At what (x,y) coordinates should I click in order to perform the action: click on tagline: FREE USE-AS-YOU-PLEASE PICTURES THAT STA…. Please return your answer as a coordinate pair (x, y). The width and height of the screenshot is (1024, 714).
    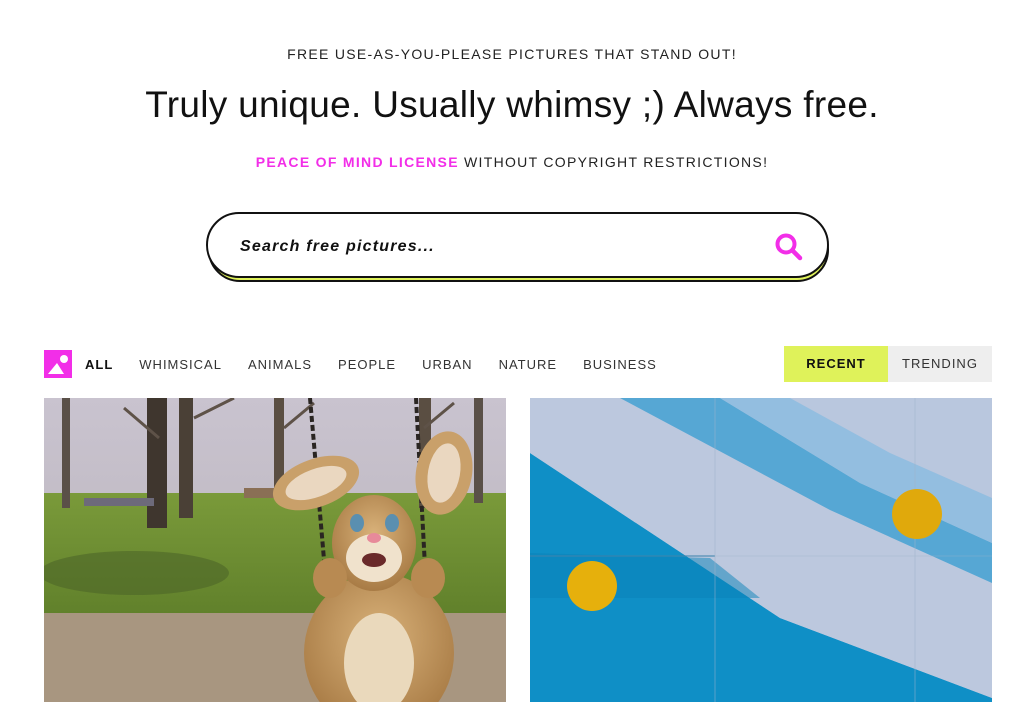
    Looking at the image, I should click on (512, 54).